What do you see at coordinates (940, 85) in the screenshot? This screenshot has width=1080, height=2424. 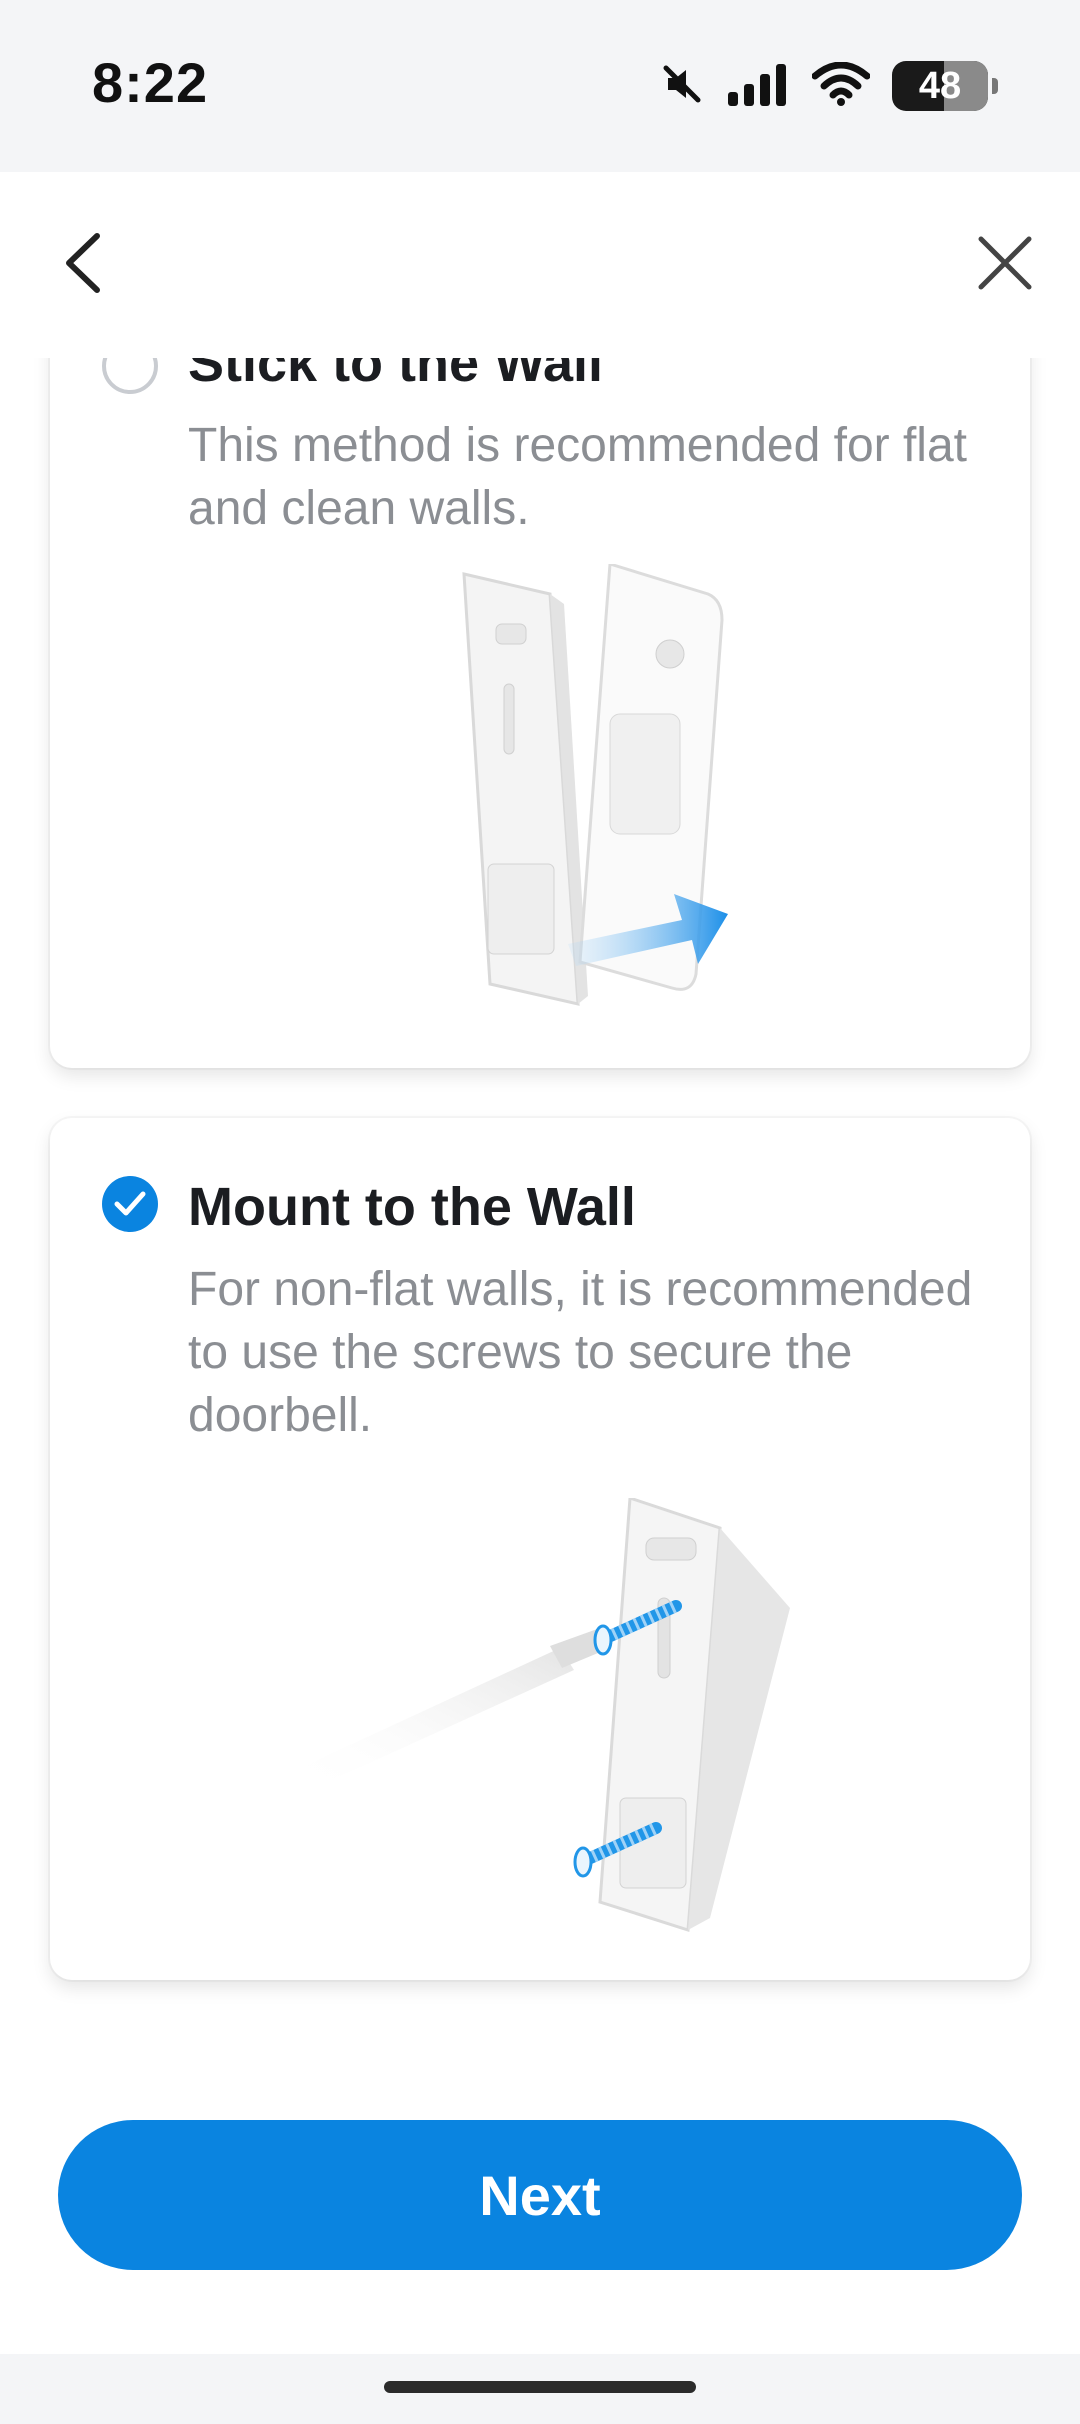 I see `battery-level: 48` at bounding box center [940, 85].